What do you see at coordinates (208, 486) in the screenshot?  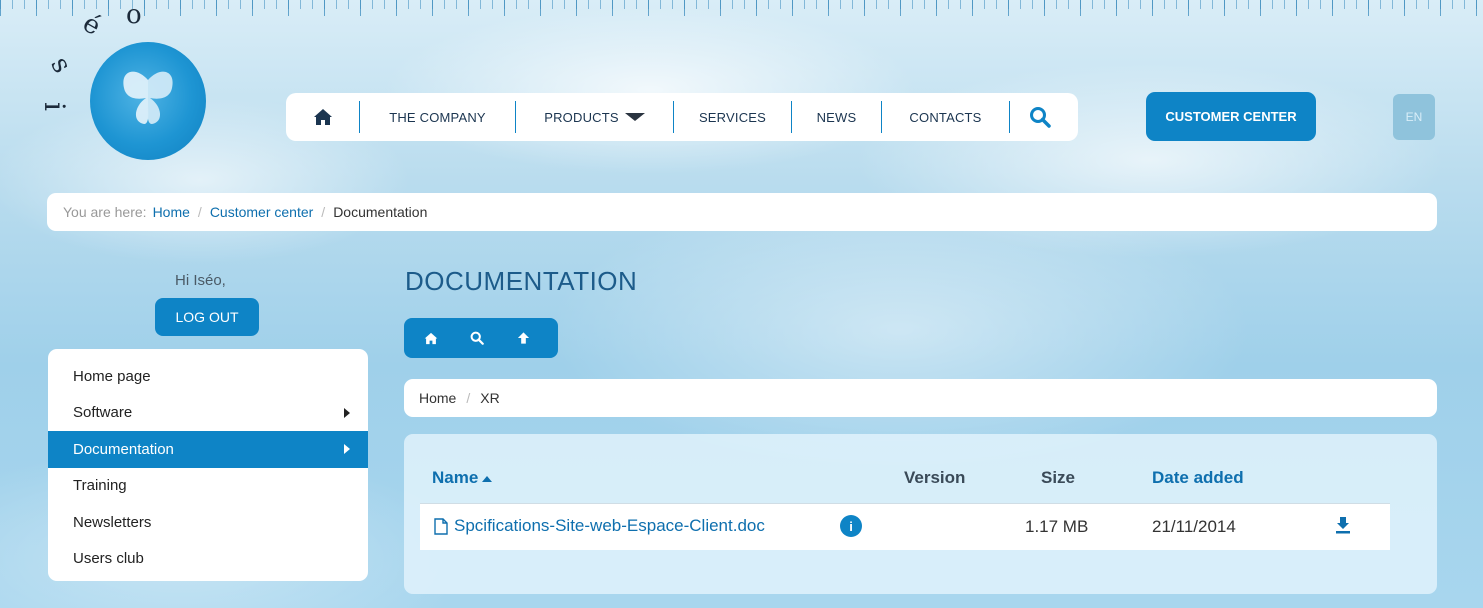 I see `sidebar-item-training: Training` at bounding box center [208, 486].